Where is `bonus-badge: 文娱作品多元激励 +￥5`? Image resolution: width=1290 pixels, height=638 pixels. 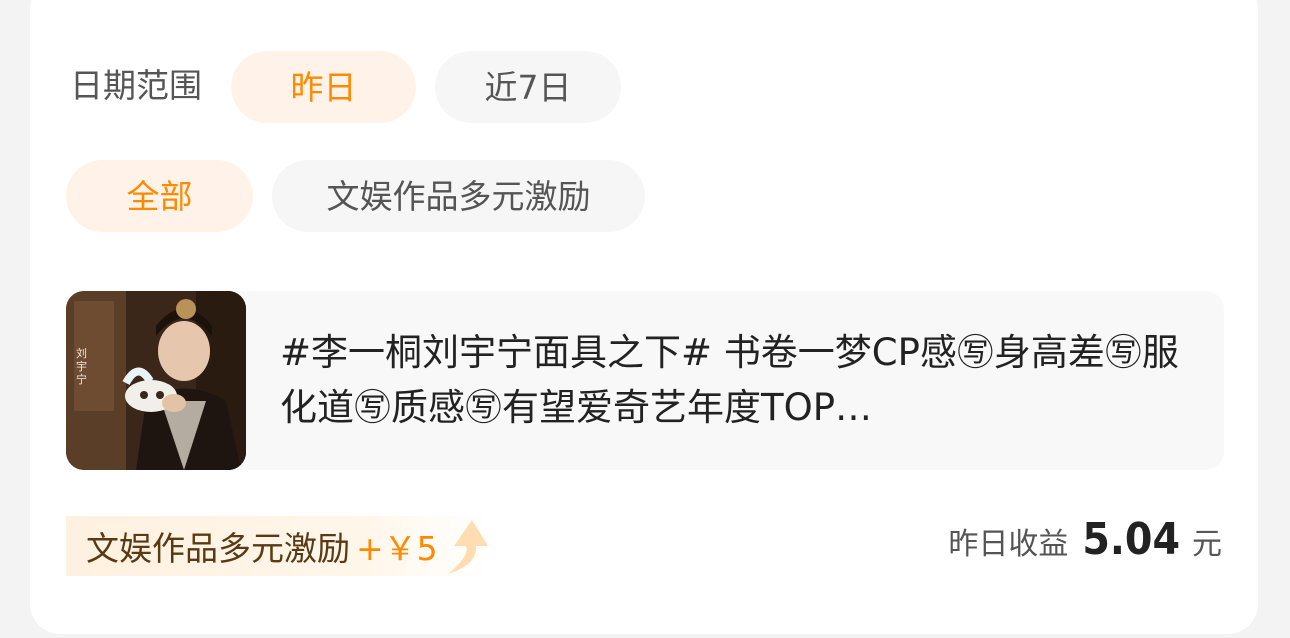 bonus-badge: 文娱作品多元激励 +￥5 is located at coordinates (277, 546).